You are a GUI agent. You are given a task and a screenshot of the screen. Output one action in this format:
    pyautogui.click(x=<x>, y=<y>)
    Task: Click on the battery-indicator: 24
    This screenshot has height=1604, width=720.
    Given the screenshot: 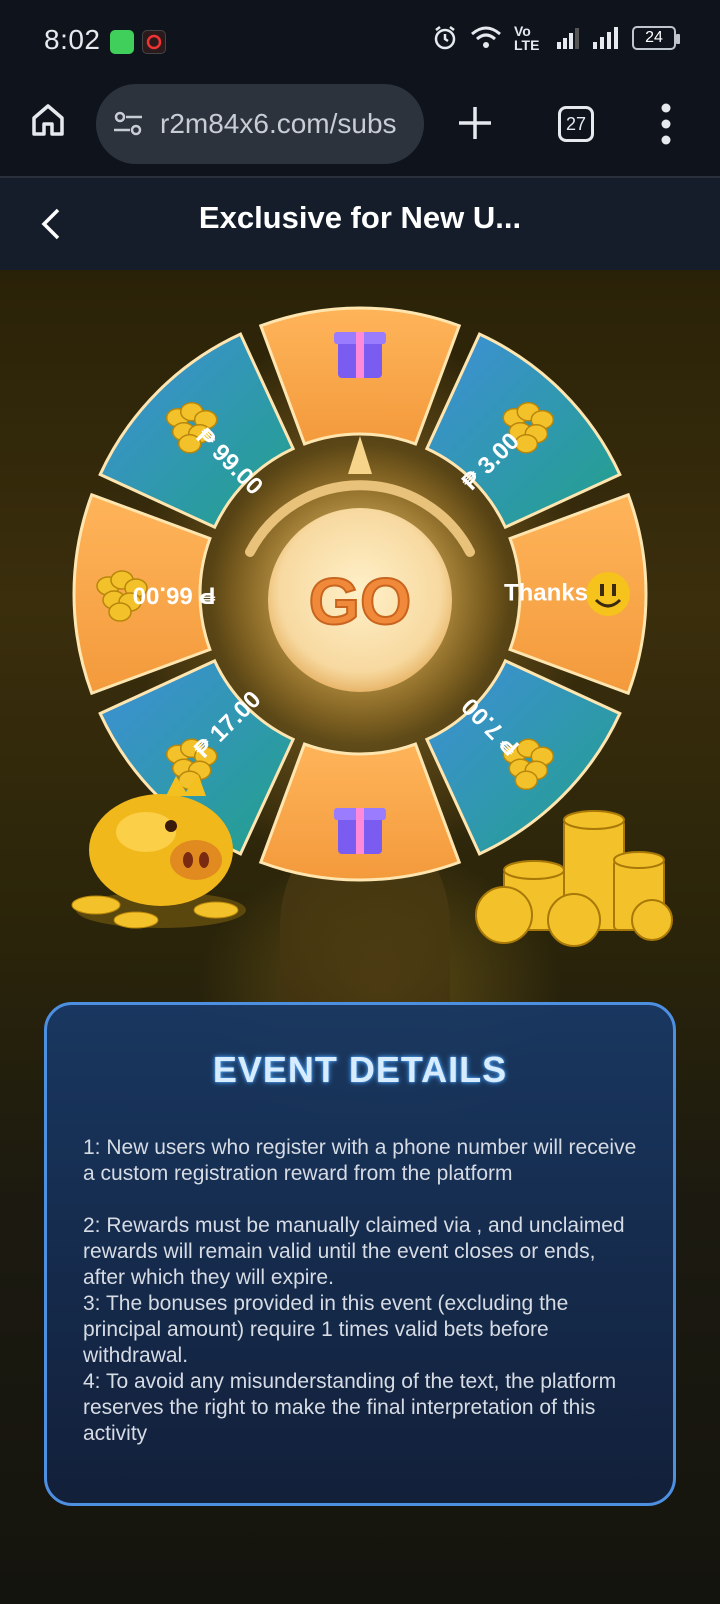 What is the action you would take?
    pyautogui.click(x=656, y=38)
    